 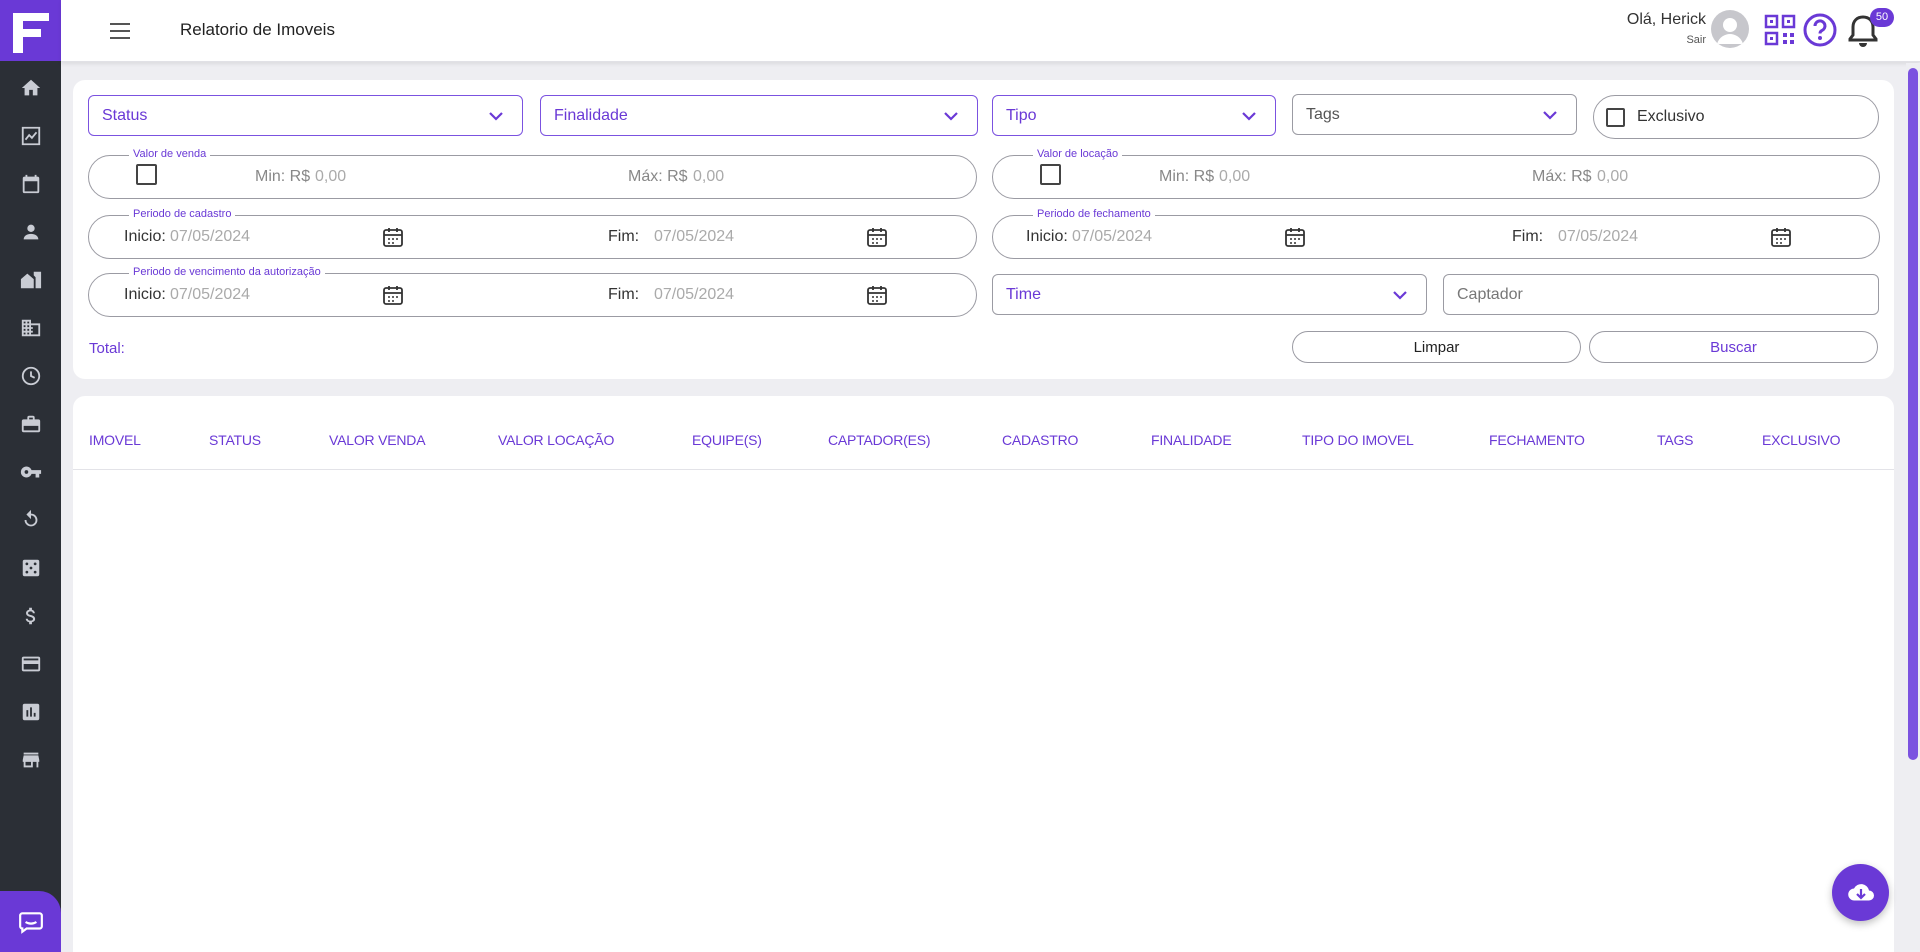 What do you see at coordinates (30, 568) in the screenshot?
I see `dice-icon` at bounding box center [30, 568].